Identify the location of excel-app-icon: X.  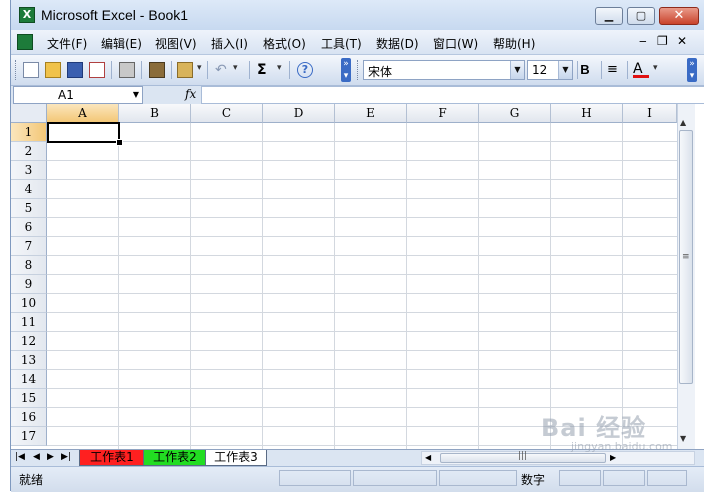
(27, 15).